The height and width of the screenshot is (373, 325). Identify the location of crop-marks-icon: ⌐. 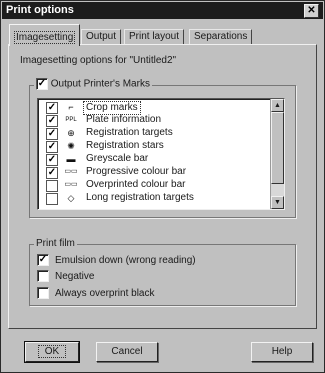
(71, 107).